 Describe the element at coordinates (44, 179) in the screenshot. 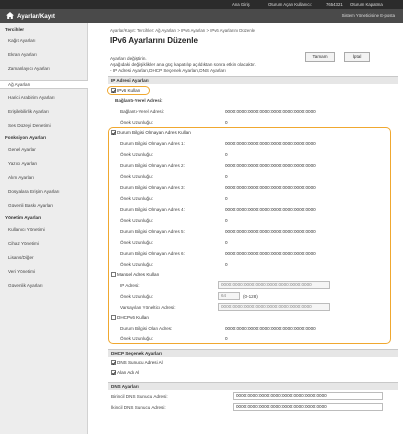

I see `sidebar-item-receive: Alım Ayarları` at that location.